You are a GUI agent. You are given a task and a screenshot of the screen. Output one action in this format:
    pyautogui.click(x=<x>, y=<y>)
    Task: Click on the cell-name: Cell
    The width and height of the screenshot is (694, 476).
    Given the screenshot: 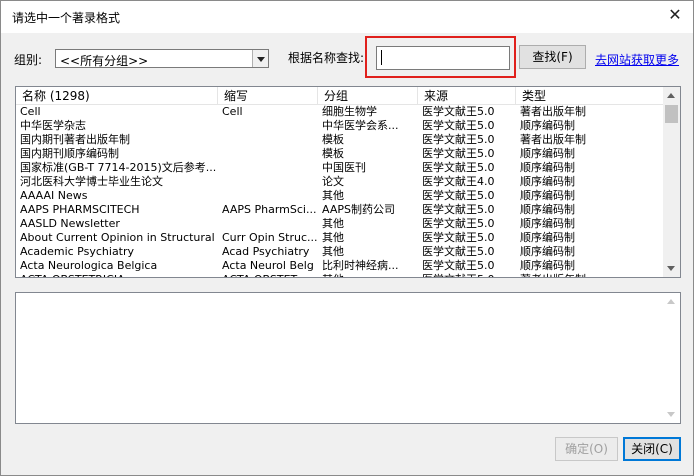 What is the action you would take?
    pyautogui.click(x=30, y=111)
    